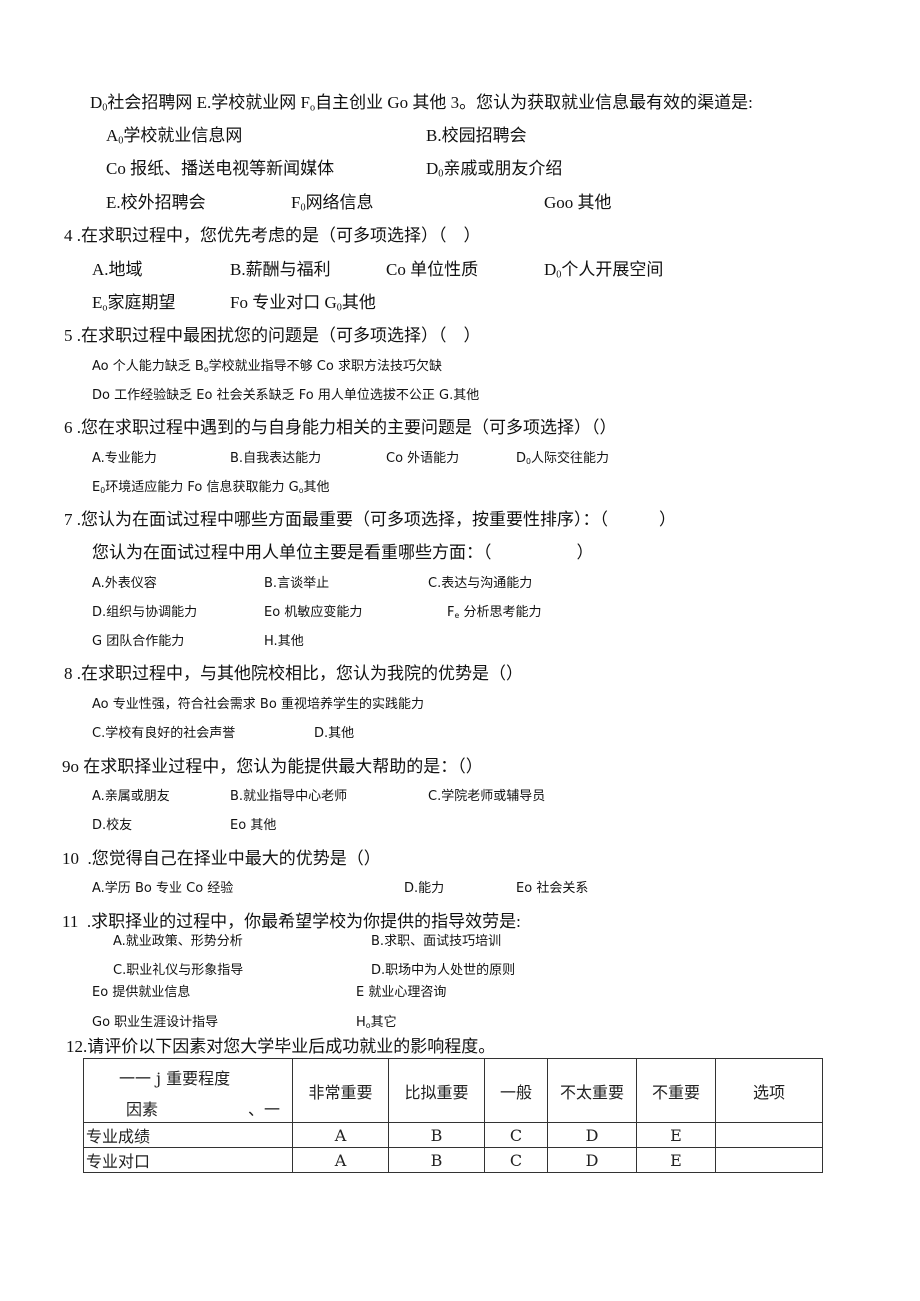 This screenshot has height=1301, width=920. I want to click on option-label: C.学院老师或辅导员, so click(487, 796).